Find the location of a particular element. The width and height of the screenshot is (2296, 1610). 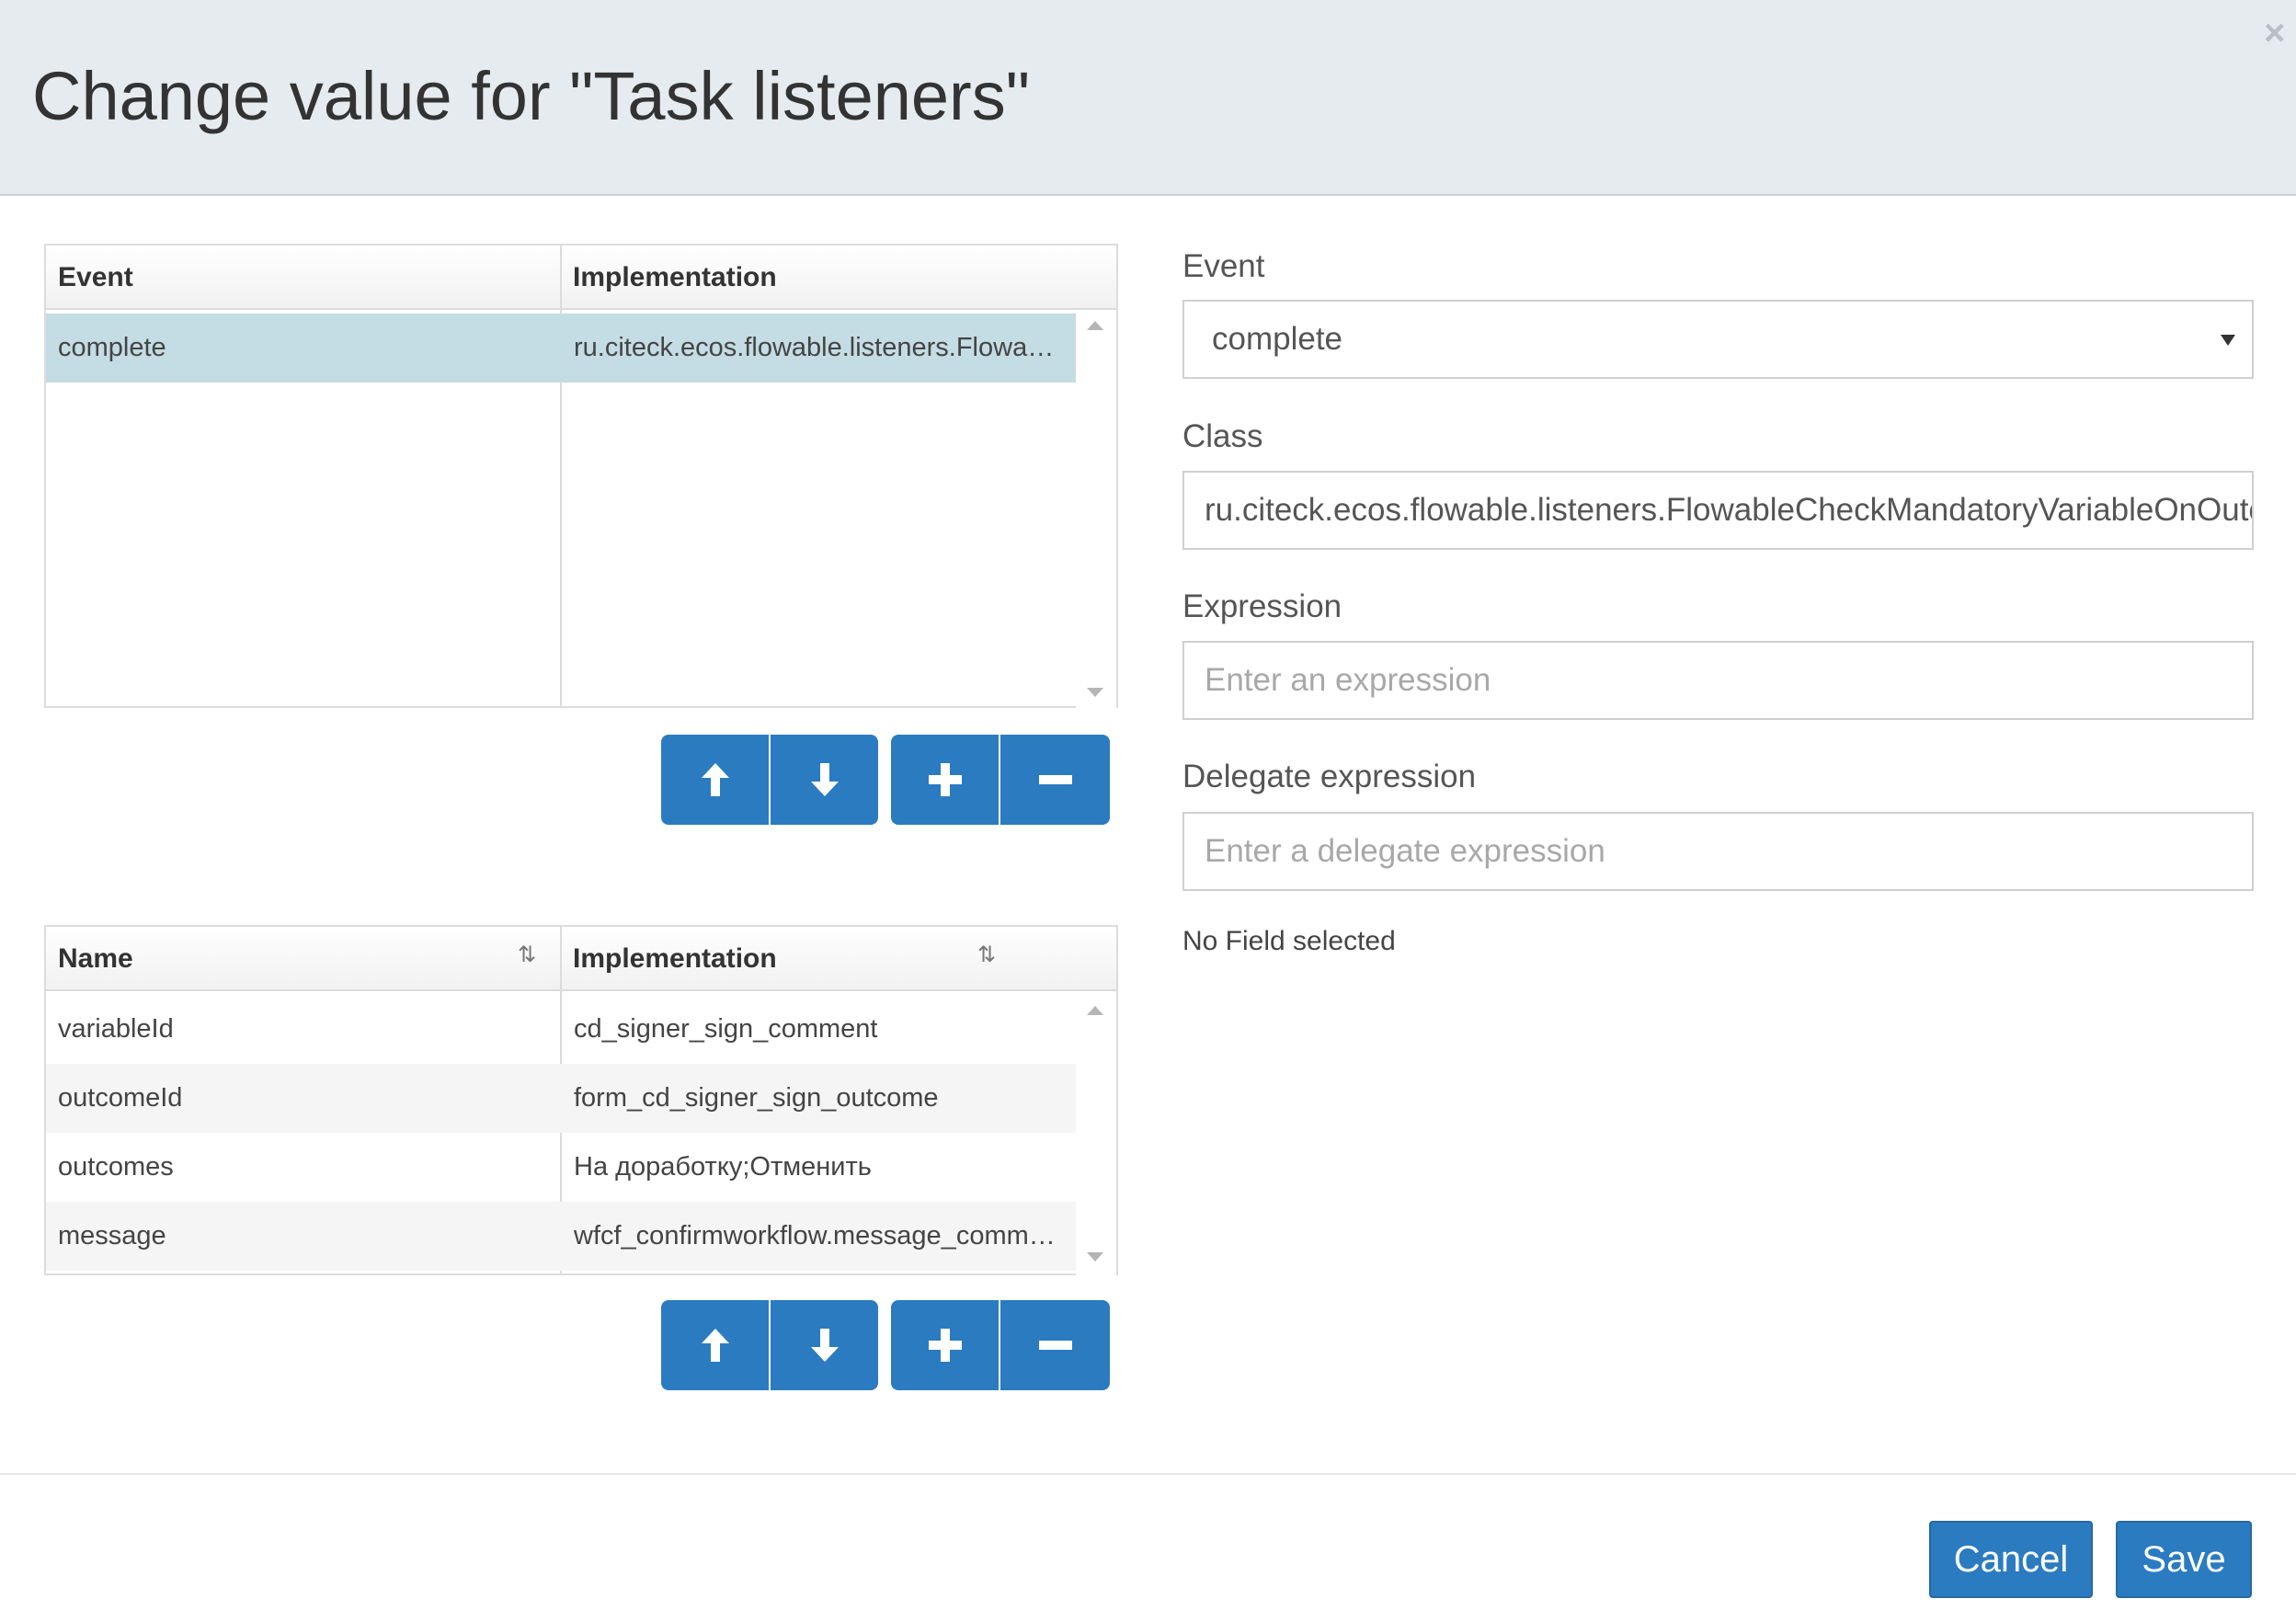

cell-implementation: cd_signer_sign_comment is located at coordinates (726, 1029).